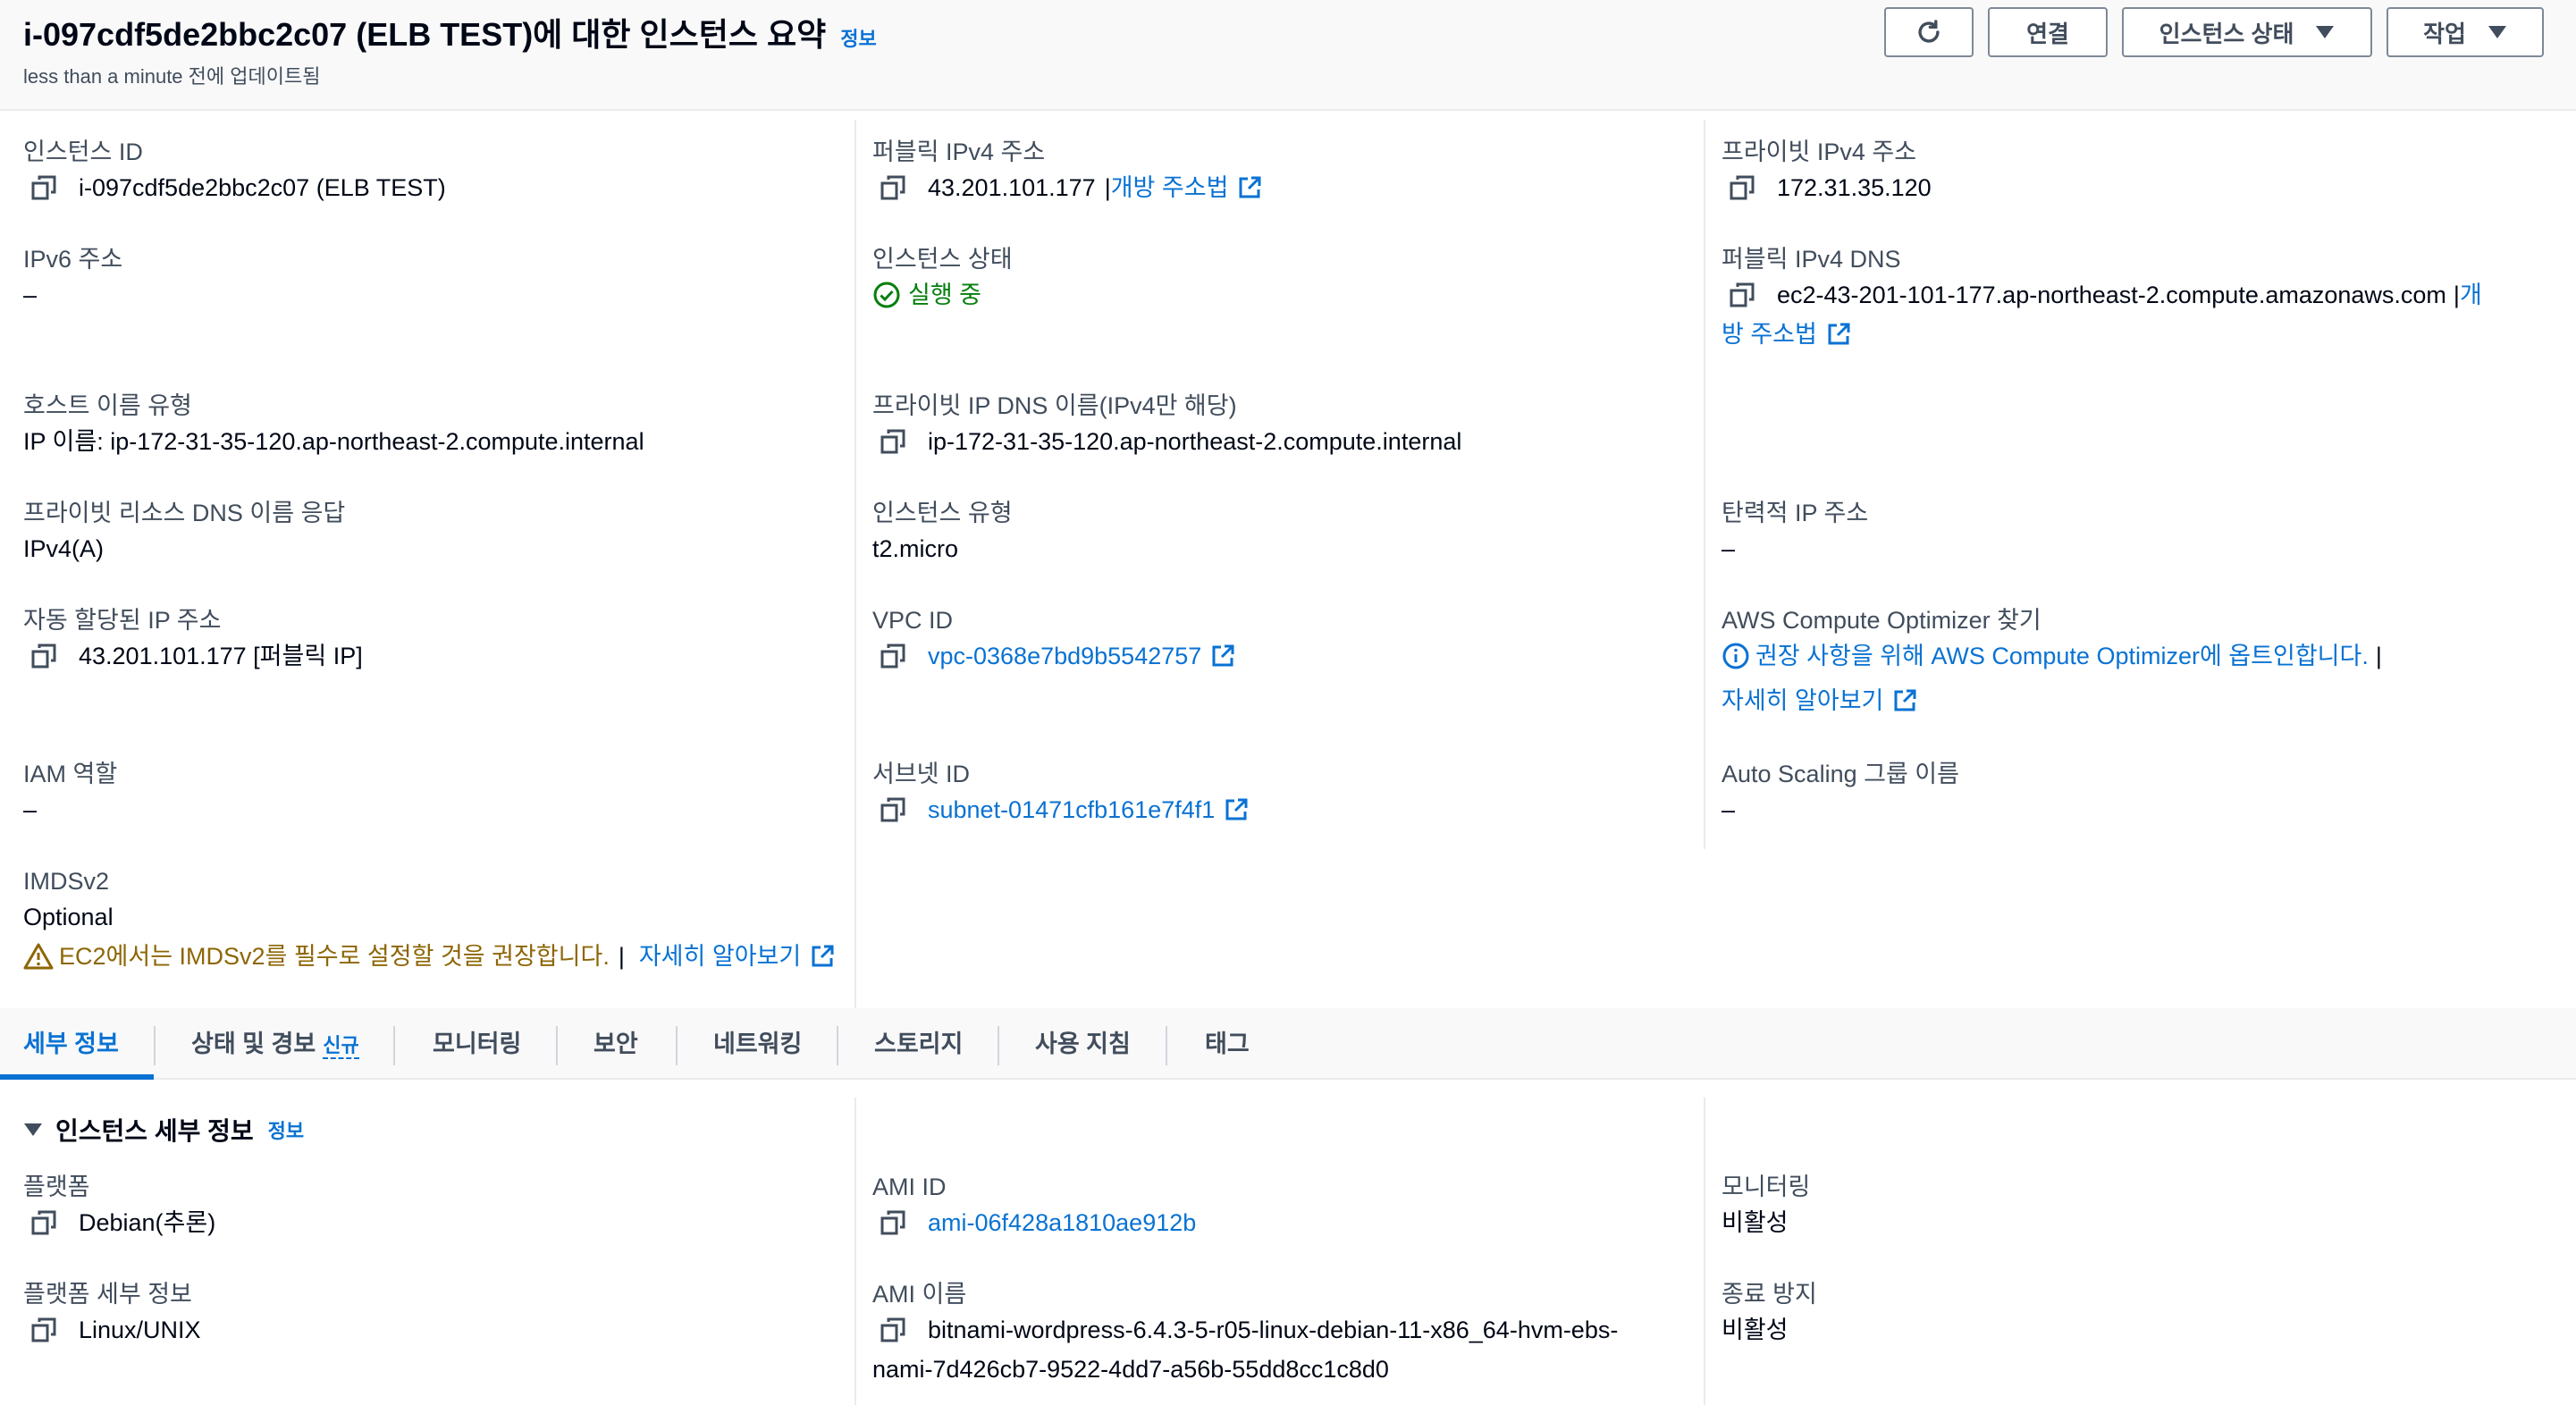  I want to click on field-label: AMI 이름, so click(920, 1294).